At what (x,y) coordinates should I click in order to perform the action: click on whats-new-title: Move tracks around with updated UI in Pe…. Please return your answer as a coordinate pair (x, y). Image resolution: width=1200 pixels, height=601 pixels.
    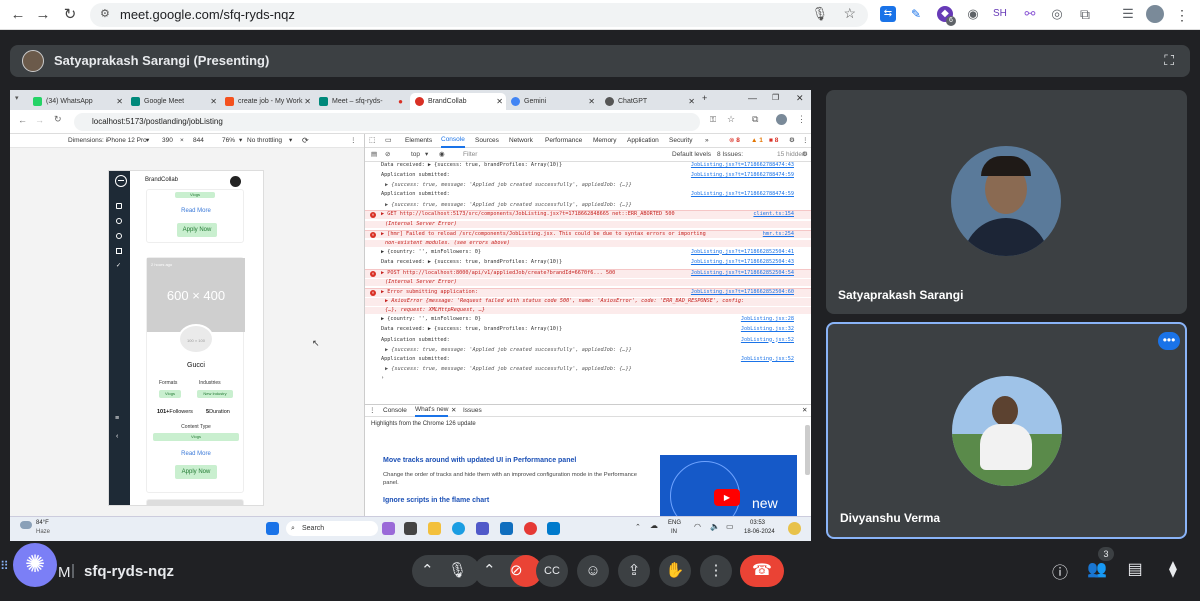
    Looking at the image, I should click on (480, 460).